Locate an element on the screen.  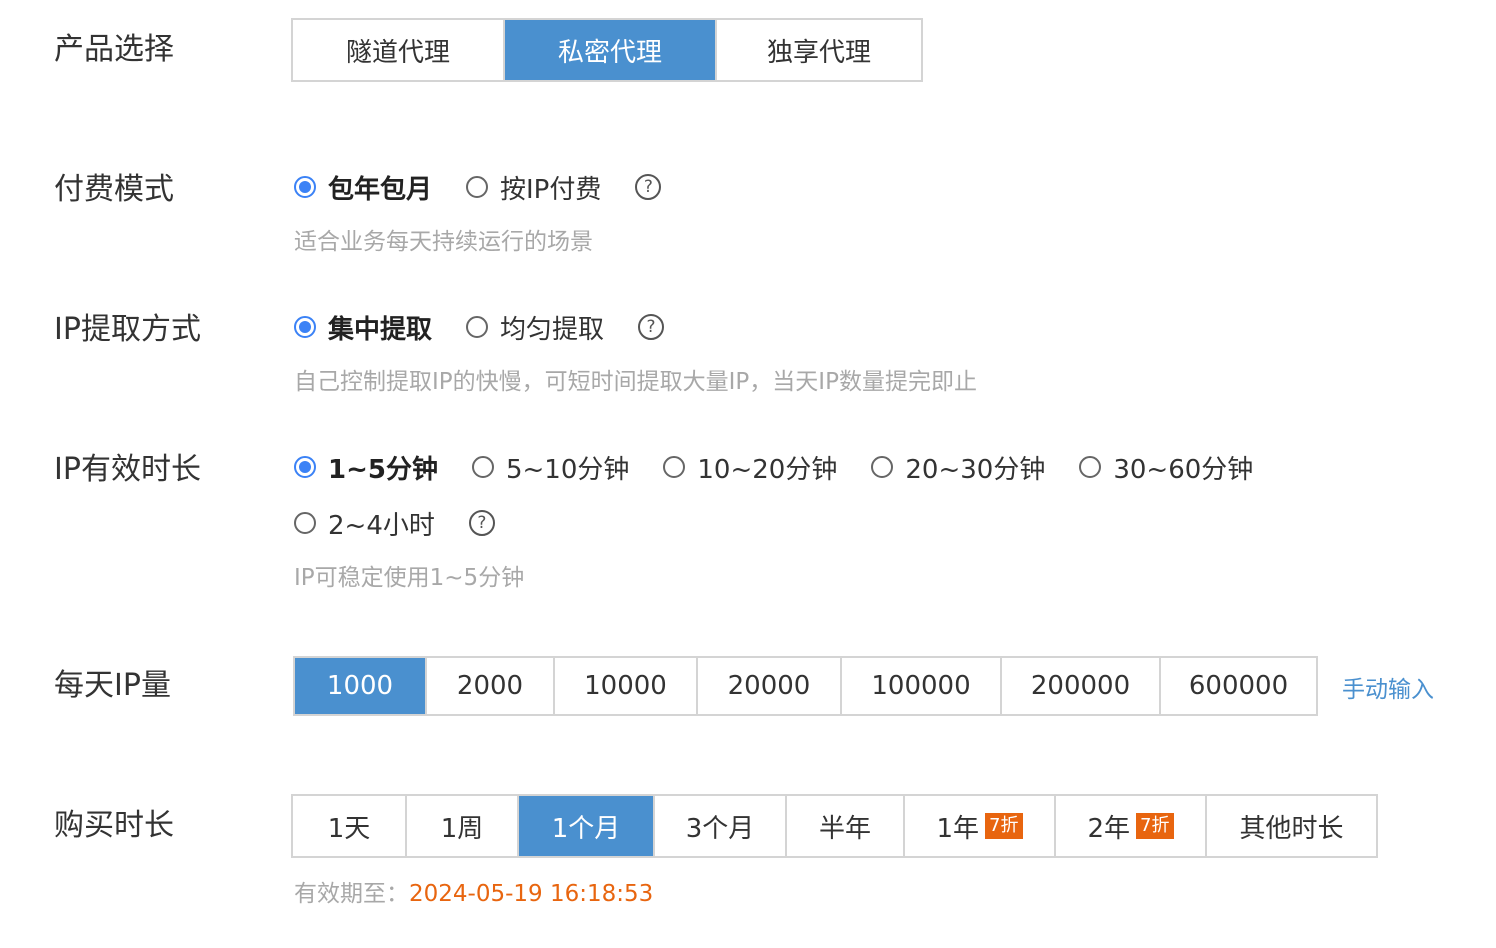
purchase-option-1year: 1年 7折 is located at coordinates (978, 826).